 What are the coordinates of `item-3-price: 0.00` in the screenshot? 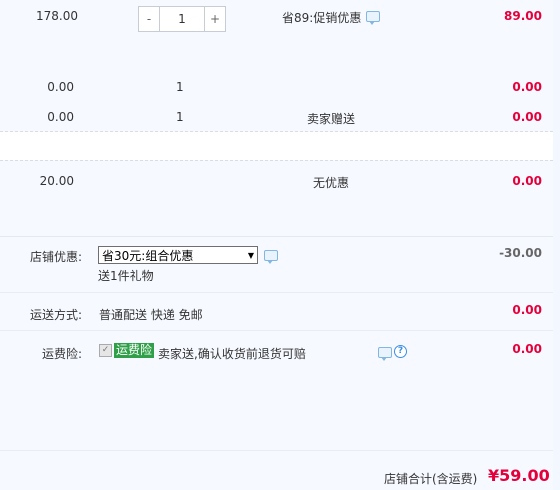 It's located at (60, 117).